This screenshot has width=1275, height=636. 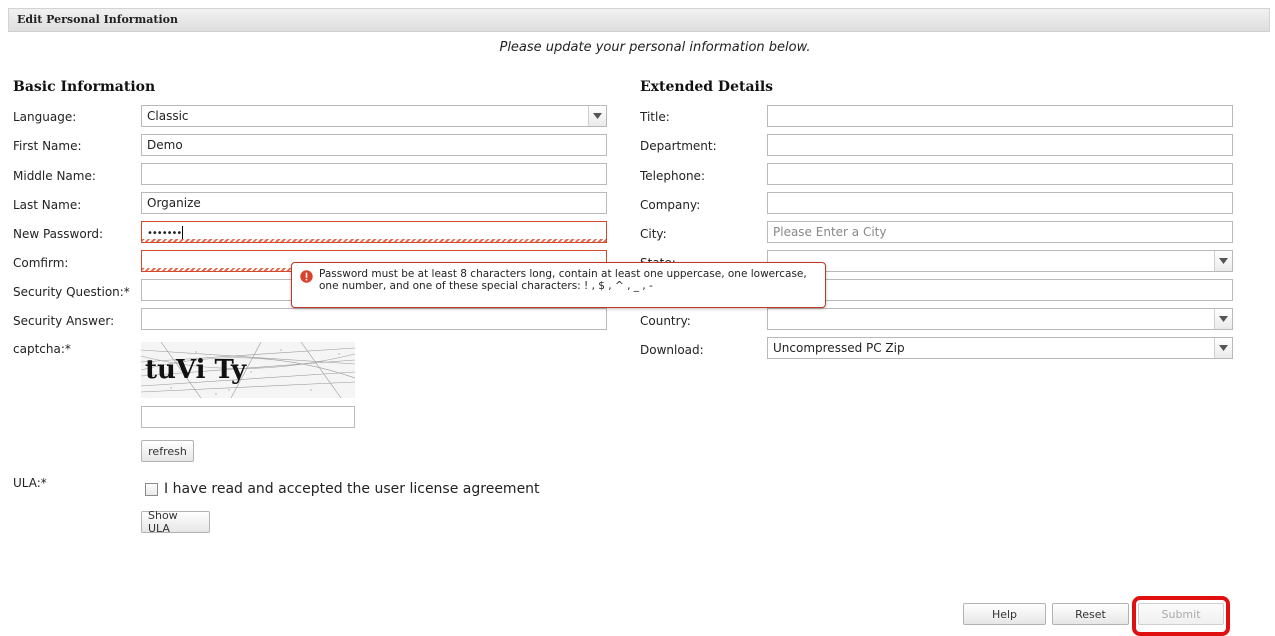 I want to click on first-name-label: First Name:, so click(x=47, y=146).